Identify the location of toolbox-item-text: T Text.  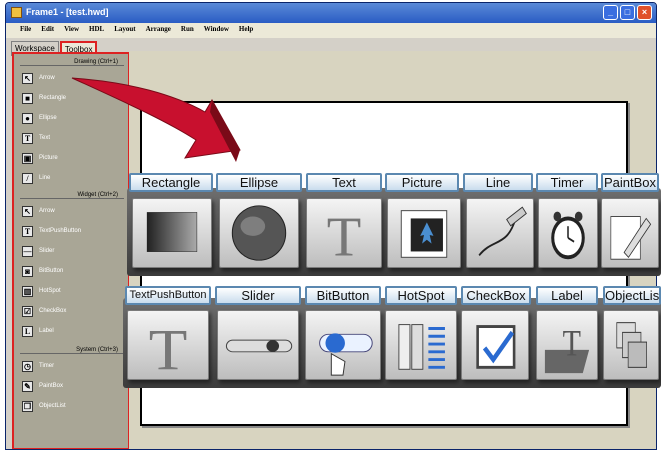
(36, 138).